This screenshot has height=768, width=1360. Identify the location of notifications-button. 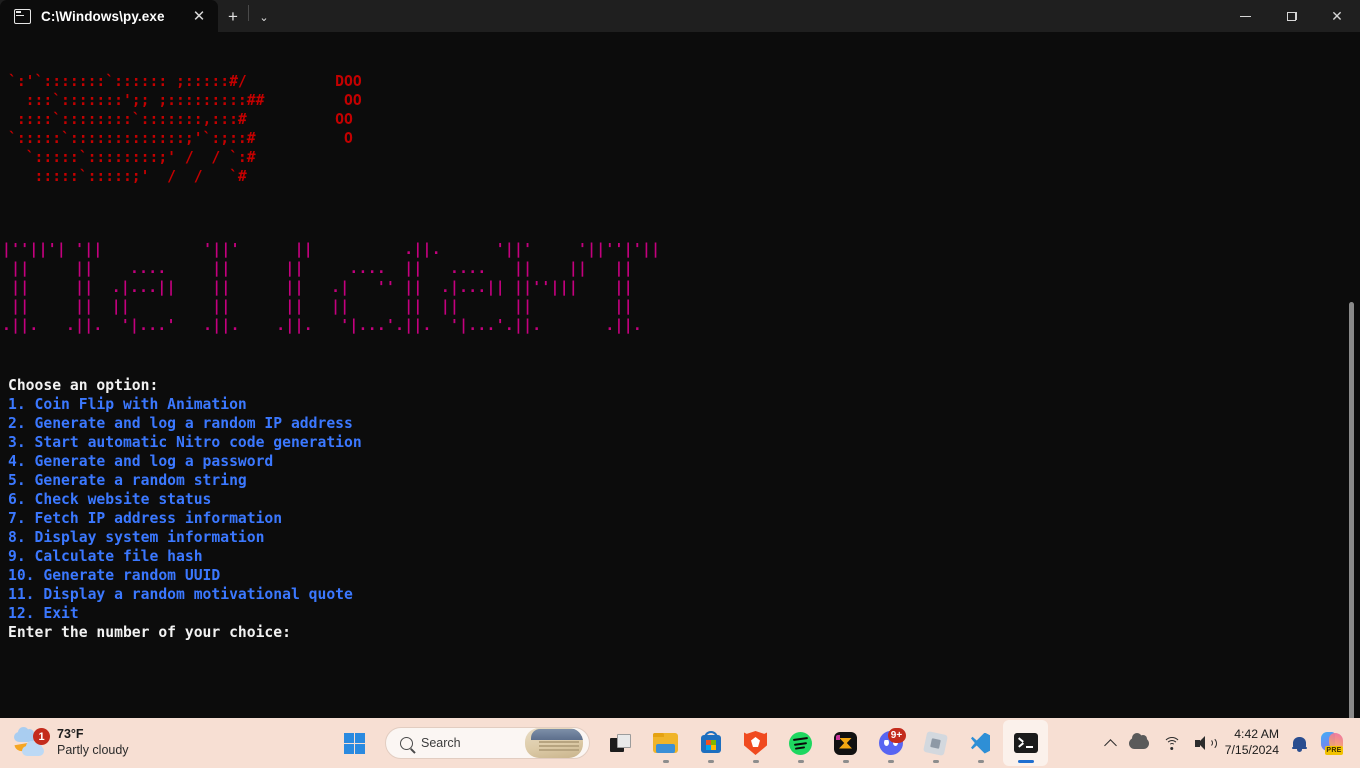
(1299, 743).